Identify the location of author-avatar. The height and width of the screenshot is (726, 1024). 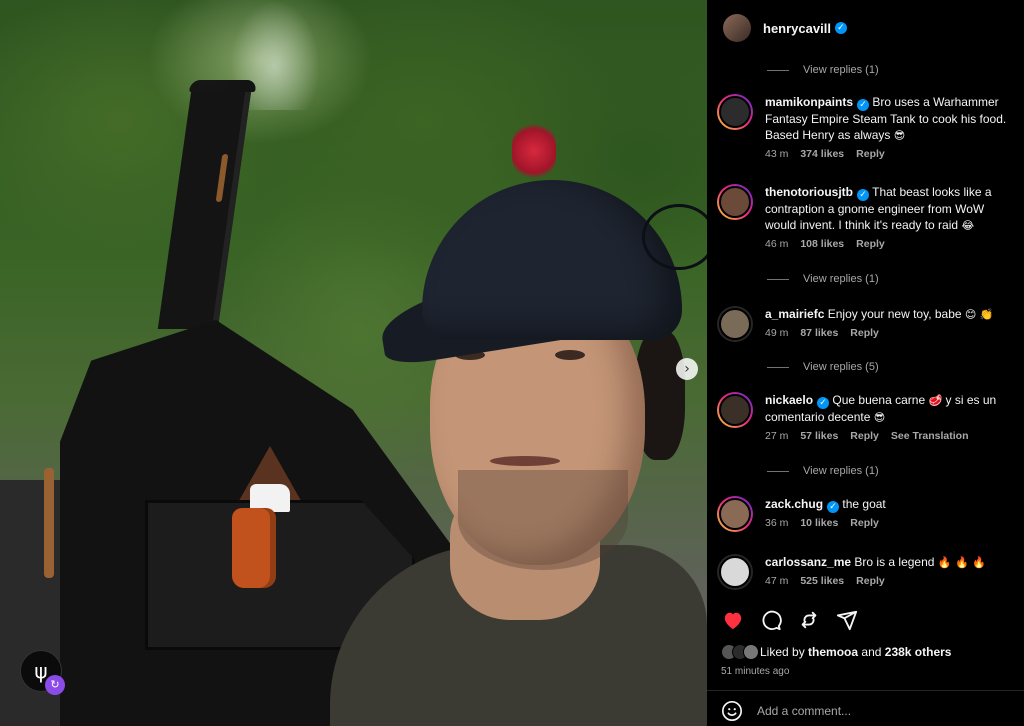
(737, 28).